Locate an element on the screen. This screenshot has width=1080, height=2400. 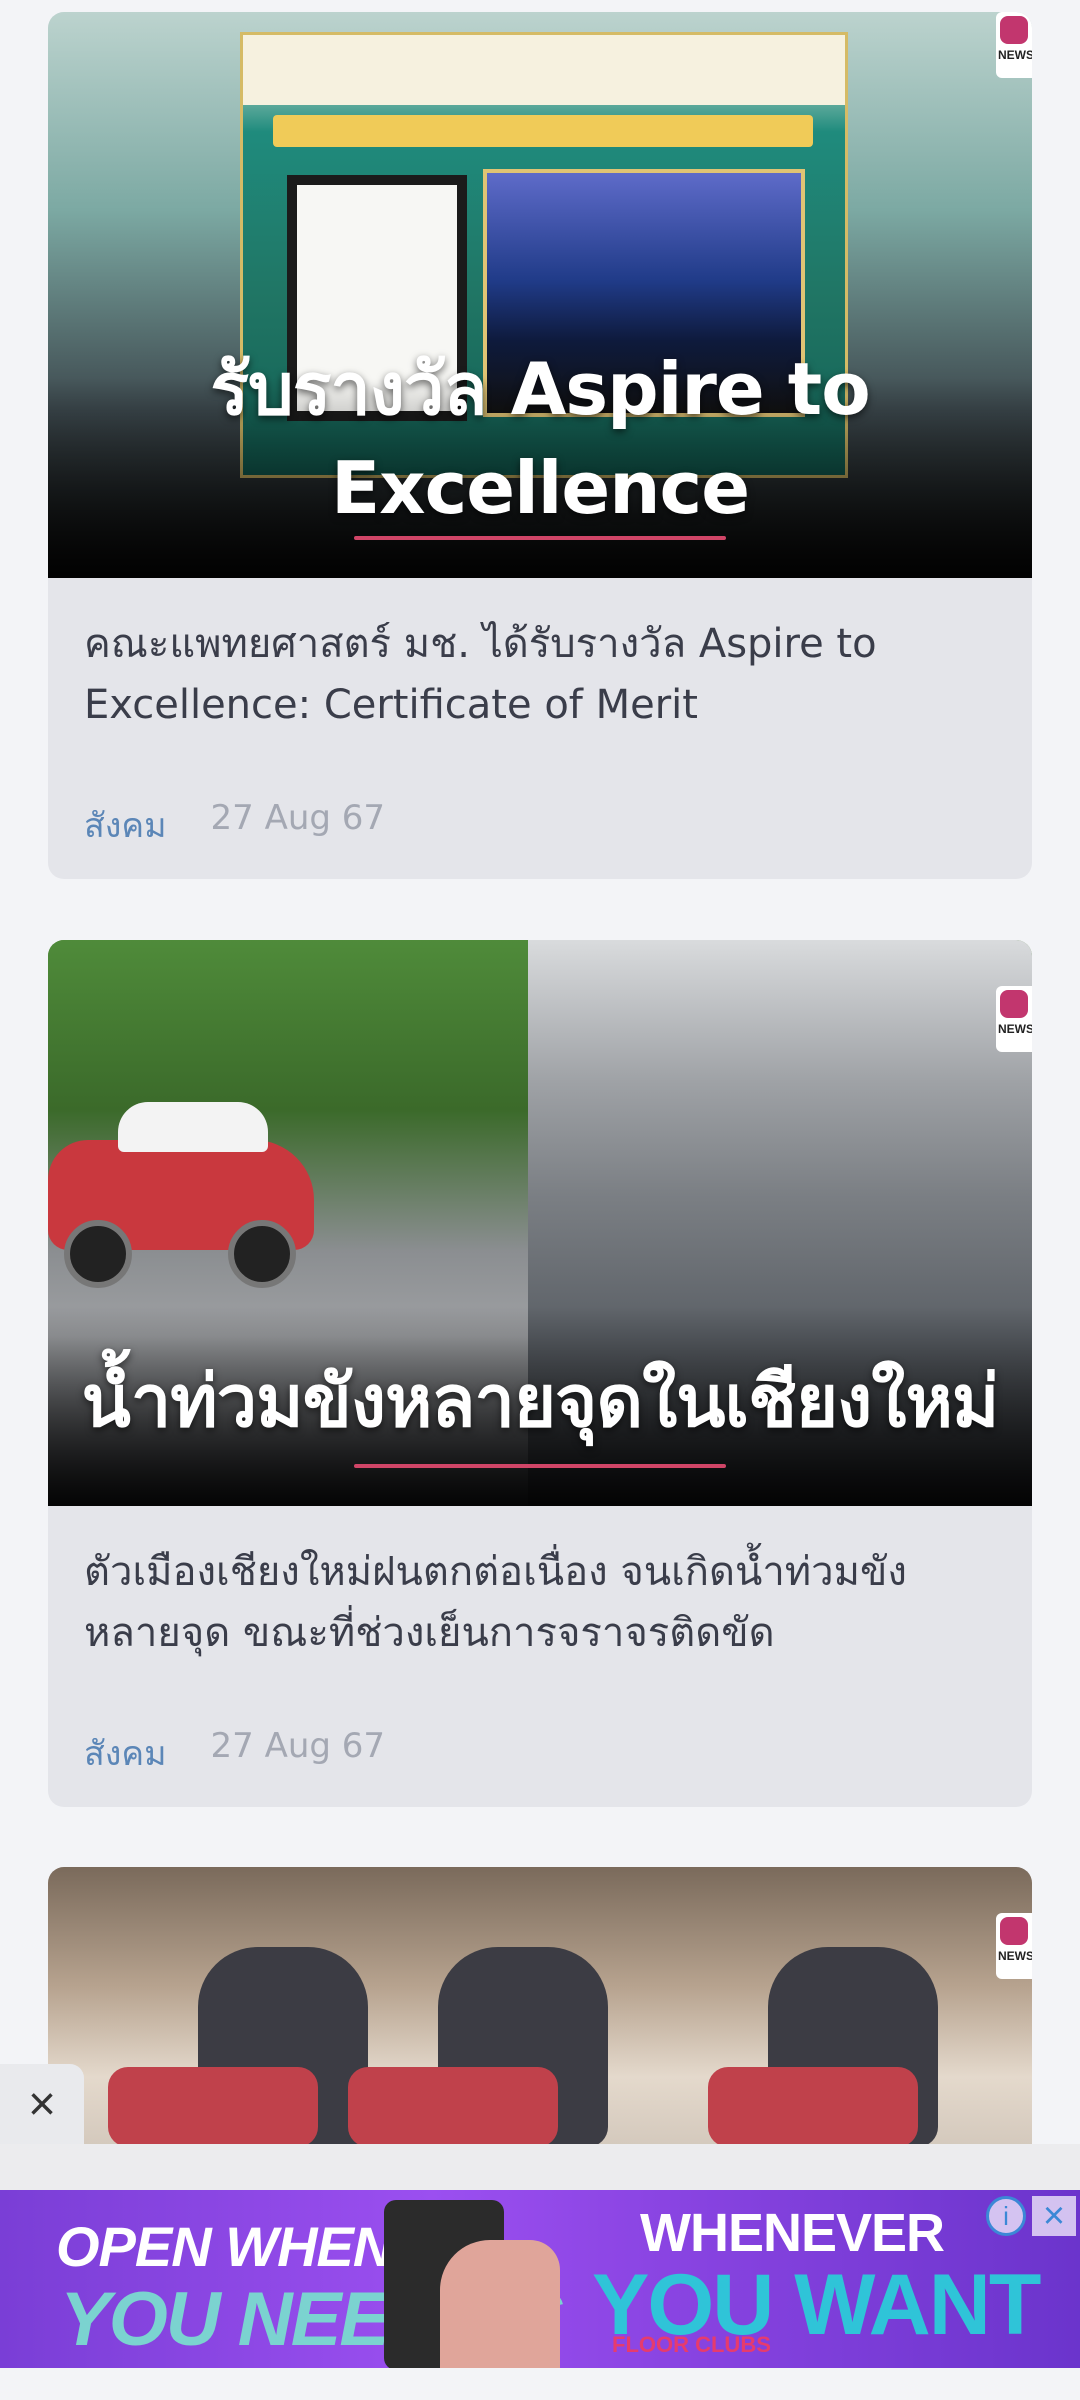
article-thumbnail: NEWS is located at coordinates (540, 2017).